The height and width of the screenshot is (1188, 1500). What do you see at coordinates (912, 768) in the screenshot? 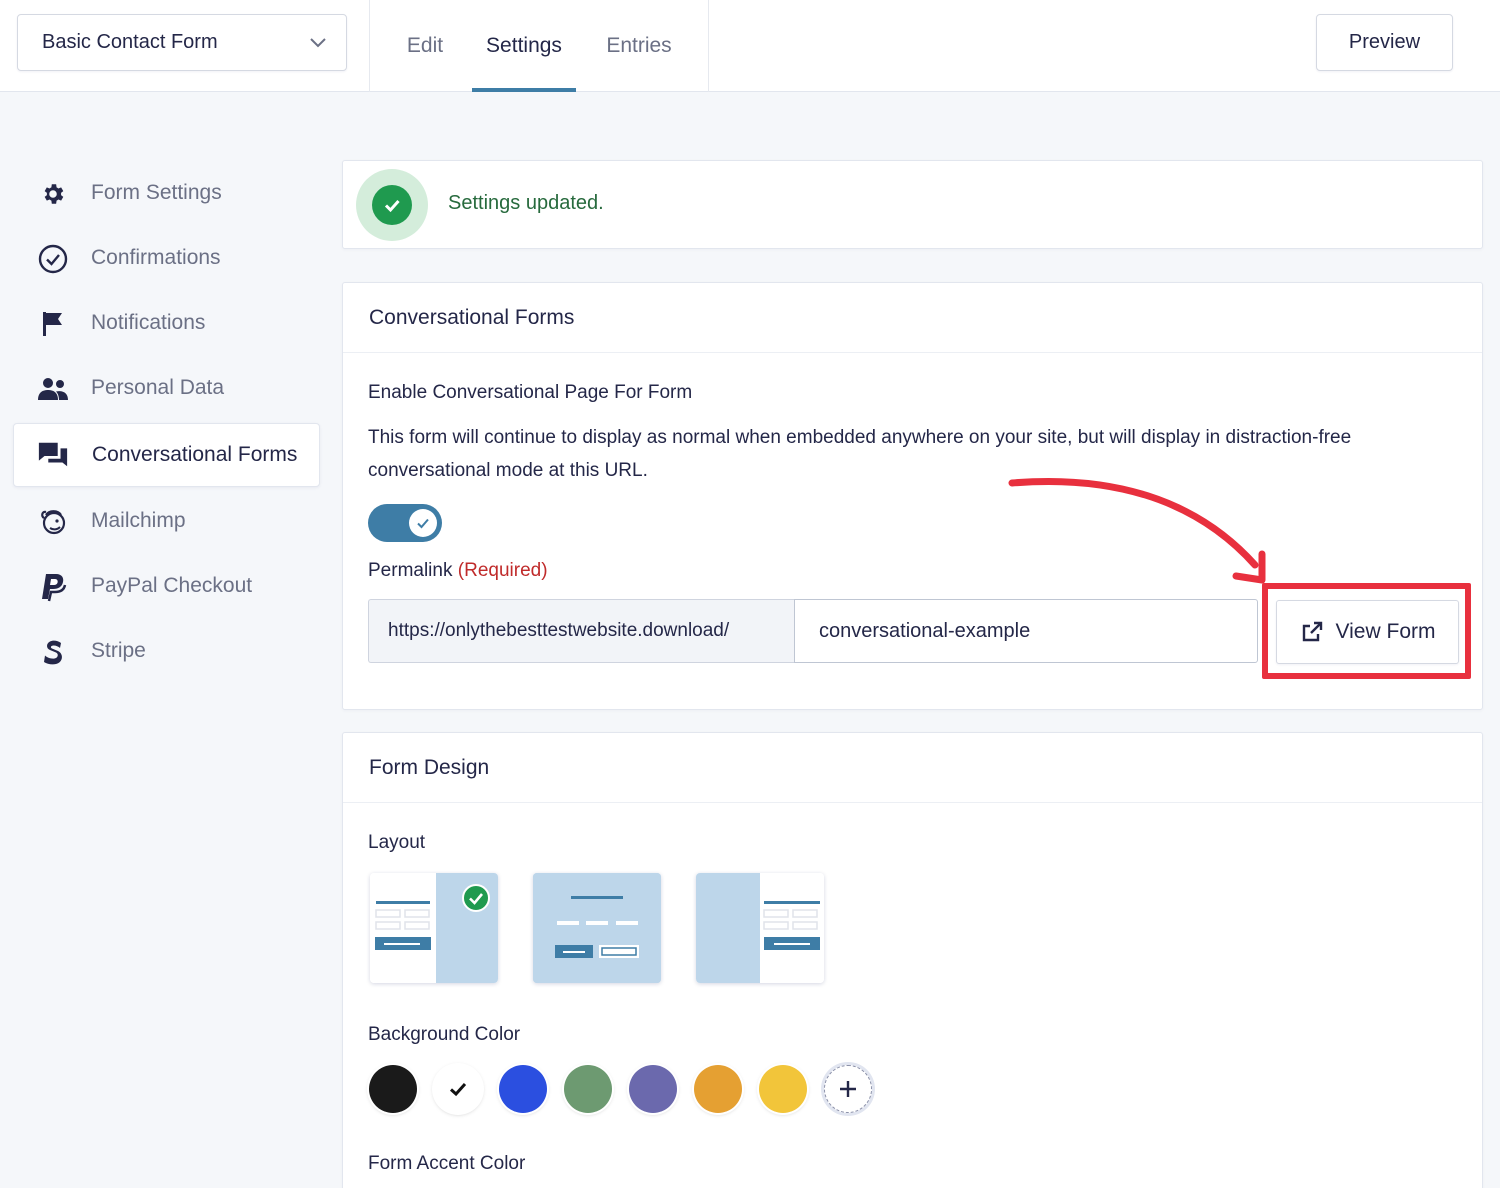
I see `panel-title: Form Design` at bounding box center [912, 768].